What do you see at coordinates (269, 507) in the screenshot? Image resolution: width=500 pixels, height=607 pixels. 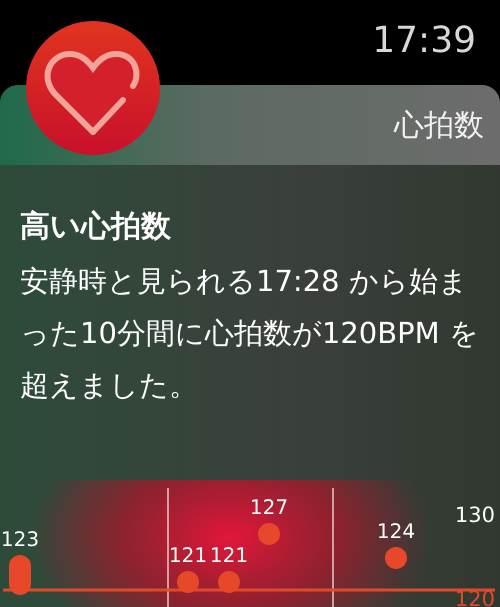 I see `value-label: 127` at bounding box center [269, 507].